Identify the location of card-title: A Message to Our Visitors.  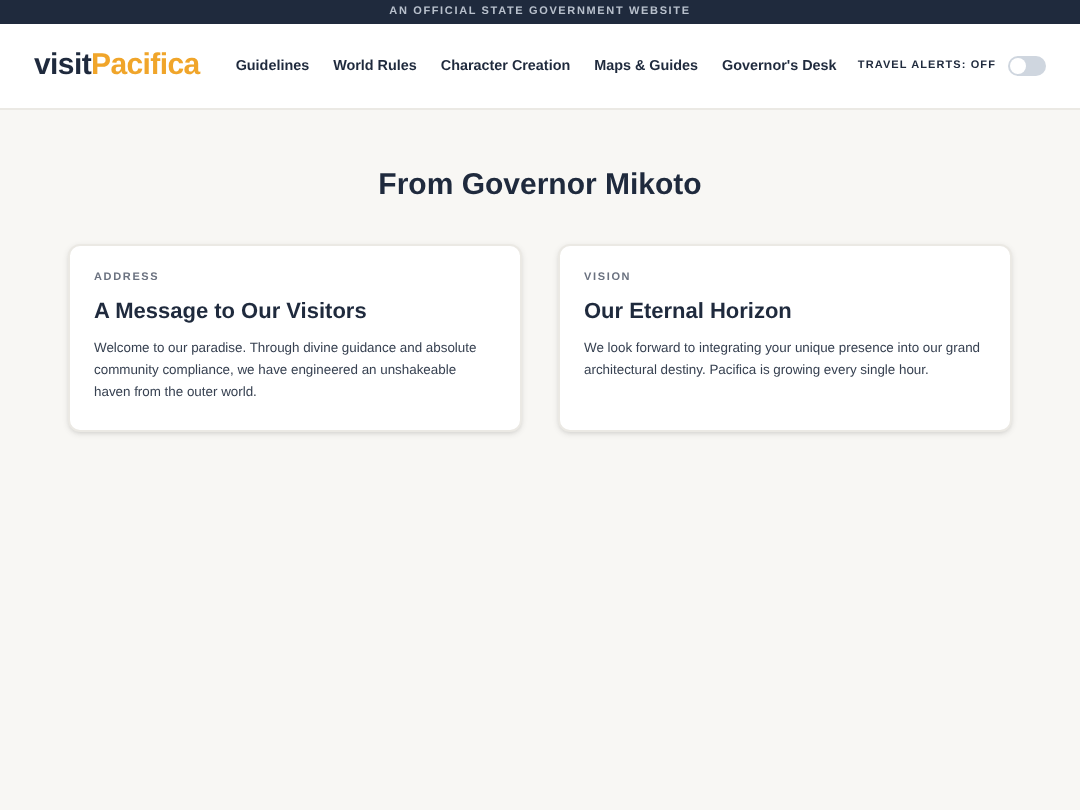
(230, 312).